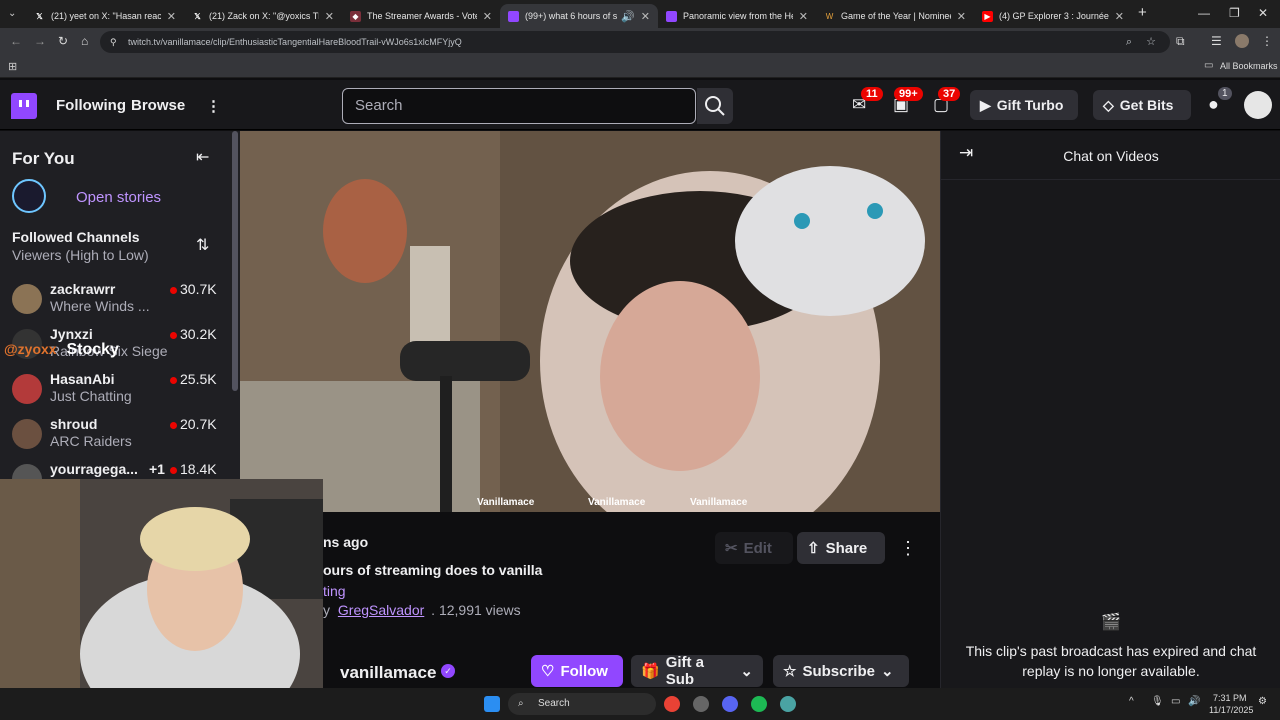 Image resolution: width=1280 pixels, height=720 pixels. Describe the element at coordinates (788, 704) in the screenshot. I see `app-icon` at that location.